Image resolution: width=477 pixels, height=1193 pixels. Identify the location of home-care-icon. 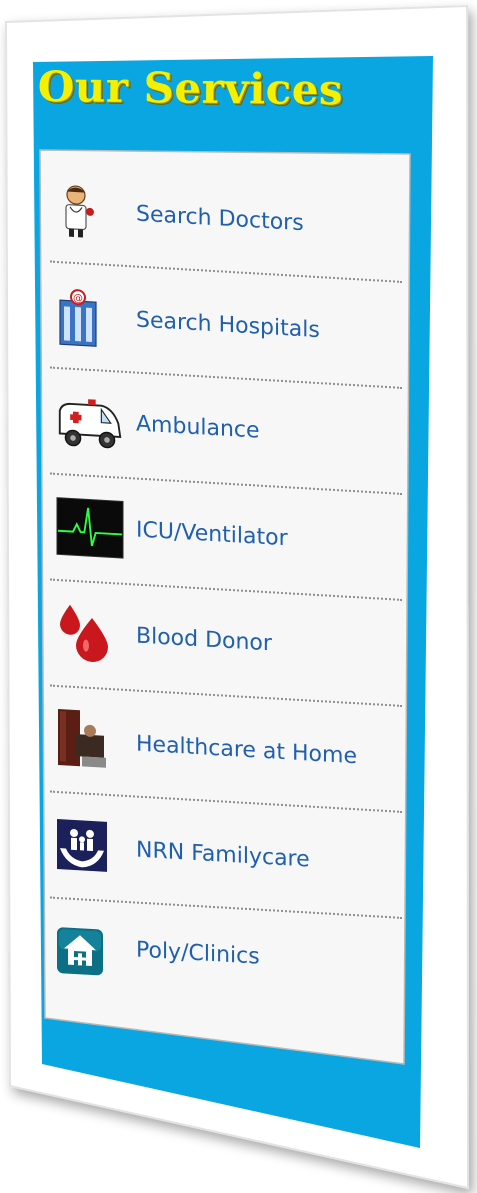
(90, 740).